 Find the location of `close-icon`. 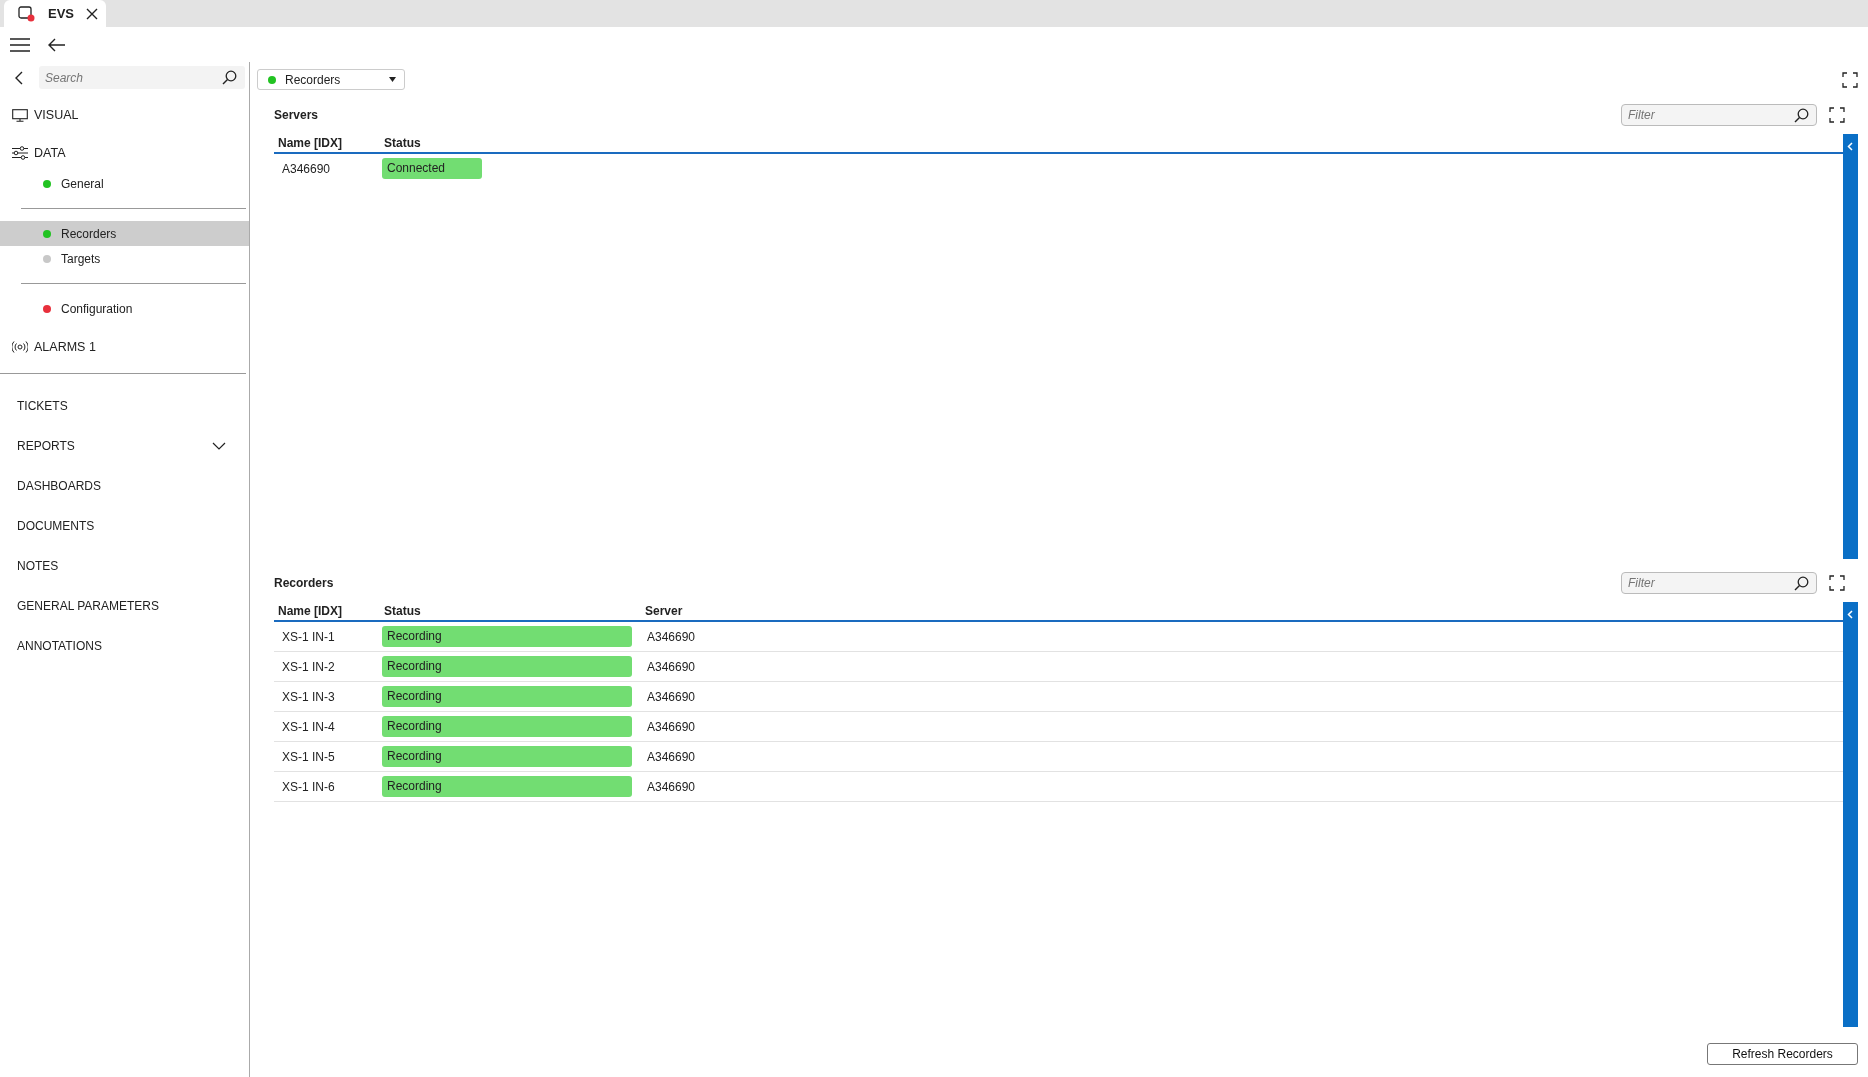

close-icon is located at coordinates (92, 13).